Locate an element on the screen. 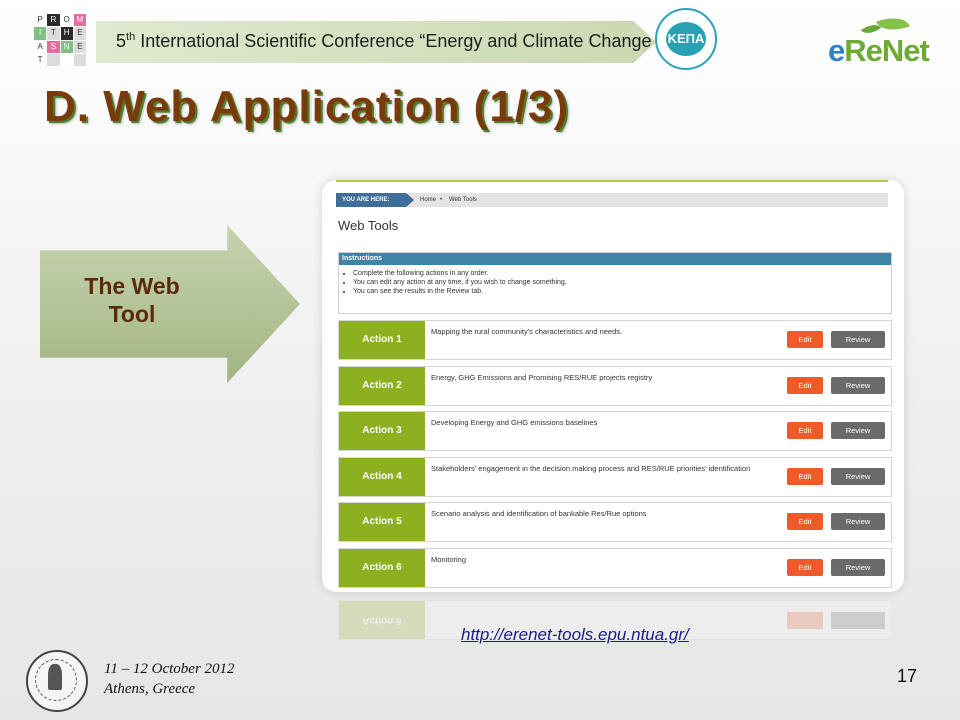  prom-cell: N is located at coordinates (66, 46).